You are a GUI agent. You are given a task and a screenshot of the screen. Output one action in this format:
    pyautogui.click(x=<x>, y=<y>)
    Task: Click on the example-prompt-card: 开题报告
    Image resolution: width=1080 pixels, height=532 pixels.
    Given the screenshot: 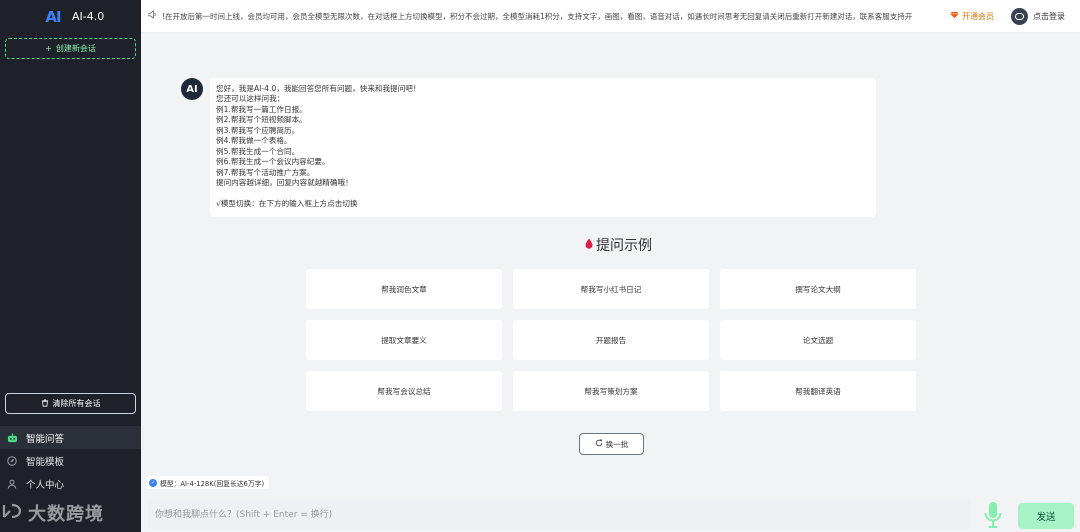 What is the action you would take?
    pyautogui.click(x=611, y=340)
    